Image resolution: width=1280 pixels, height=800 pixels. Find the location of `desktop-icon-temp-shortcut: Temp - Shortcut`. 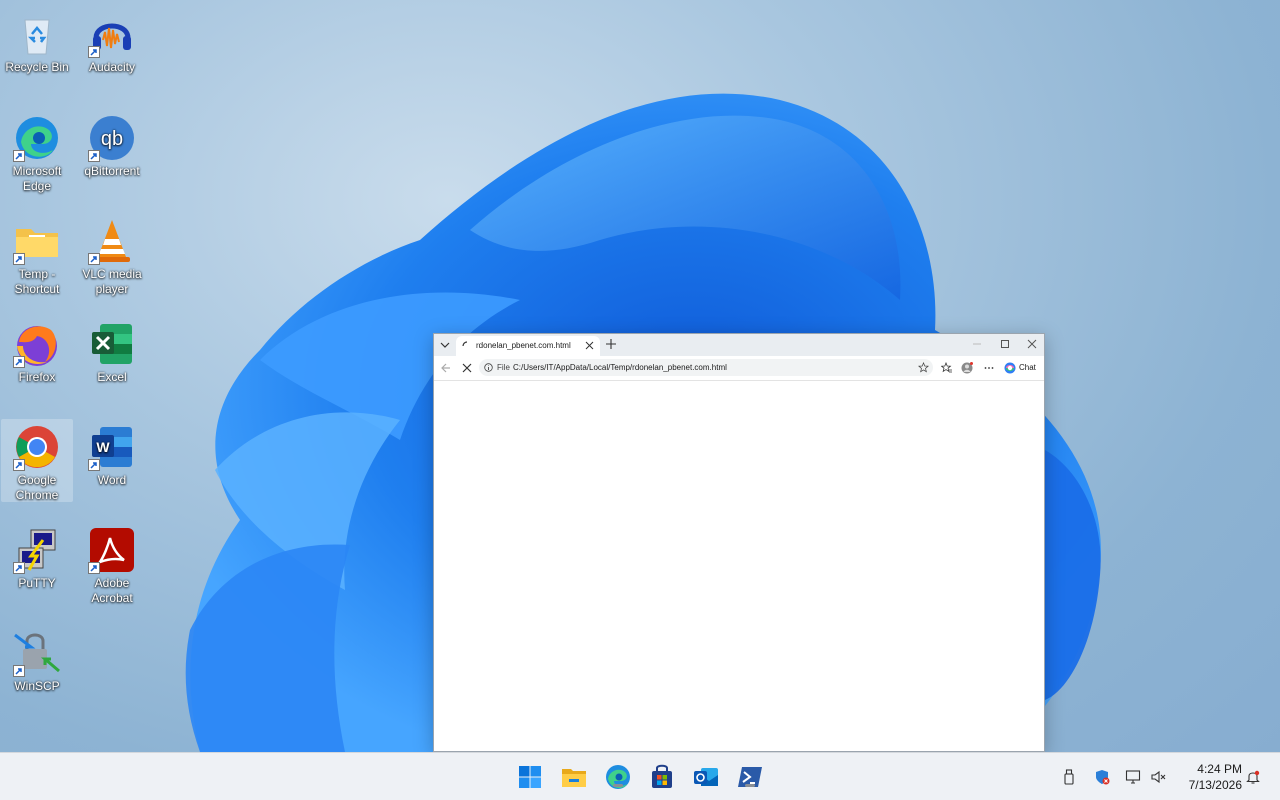

desktop-icon-temp-shortcut: Temp - Shortcut is located at coordinates (37, 255).